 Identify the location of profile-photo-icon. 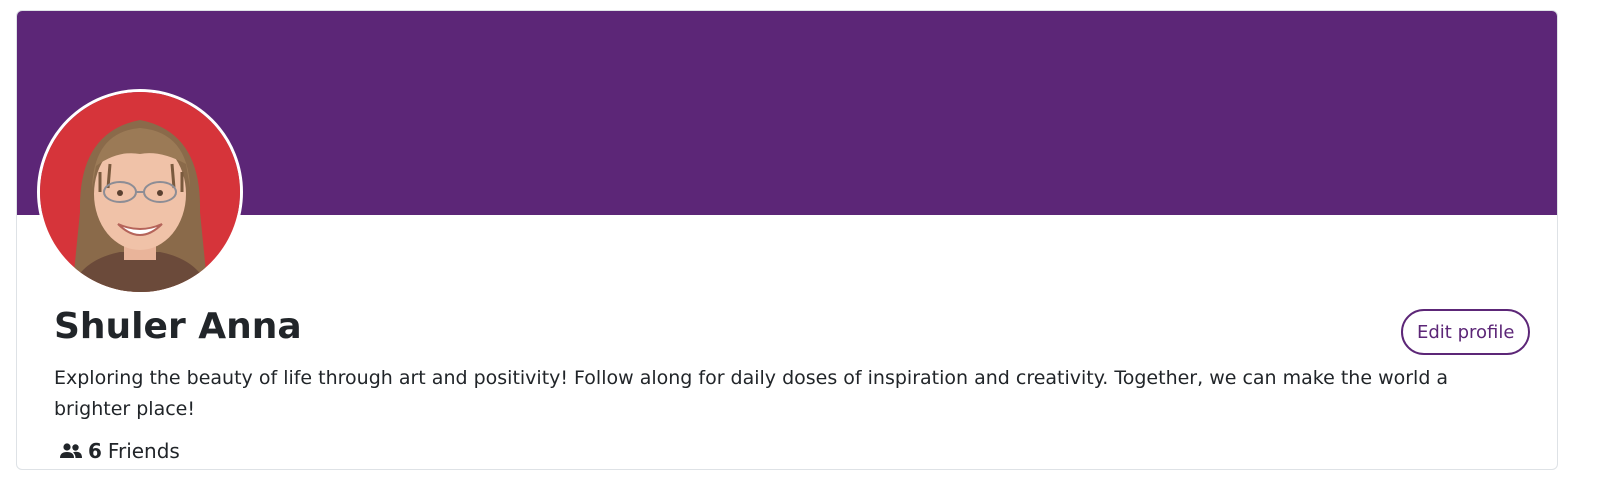
(140, 192).